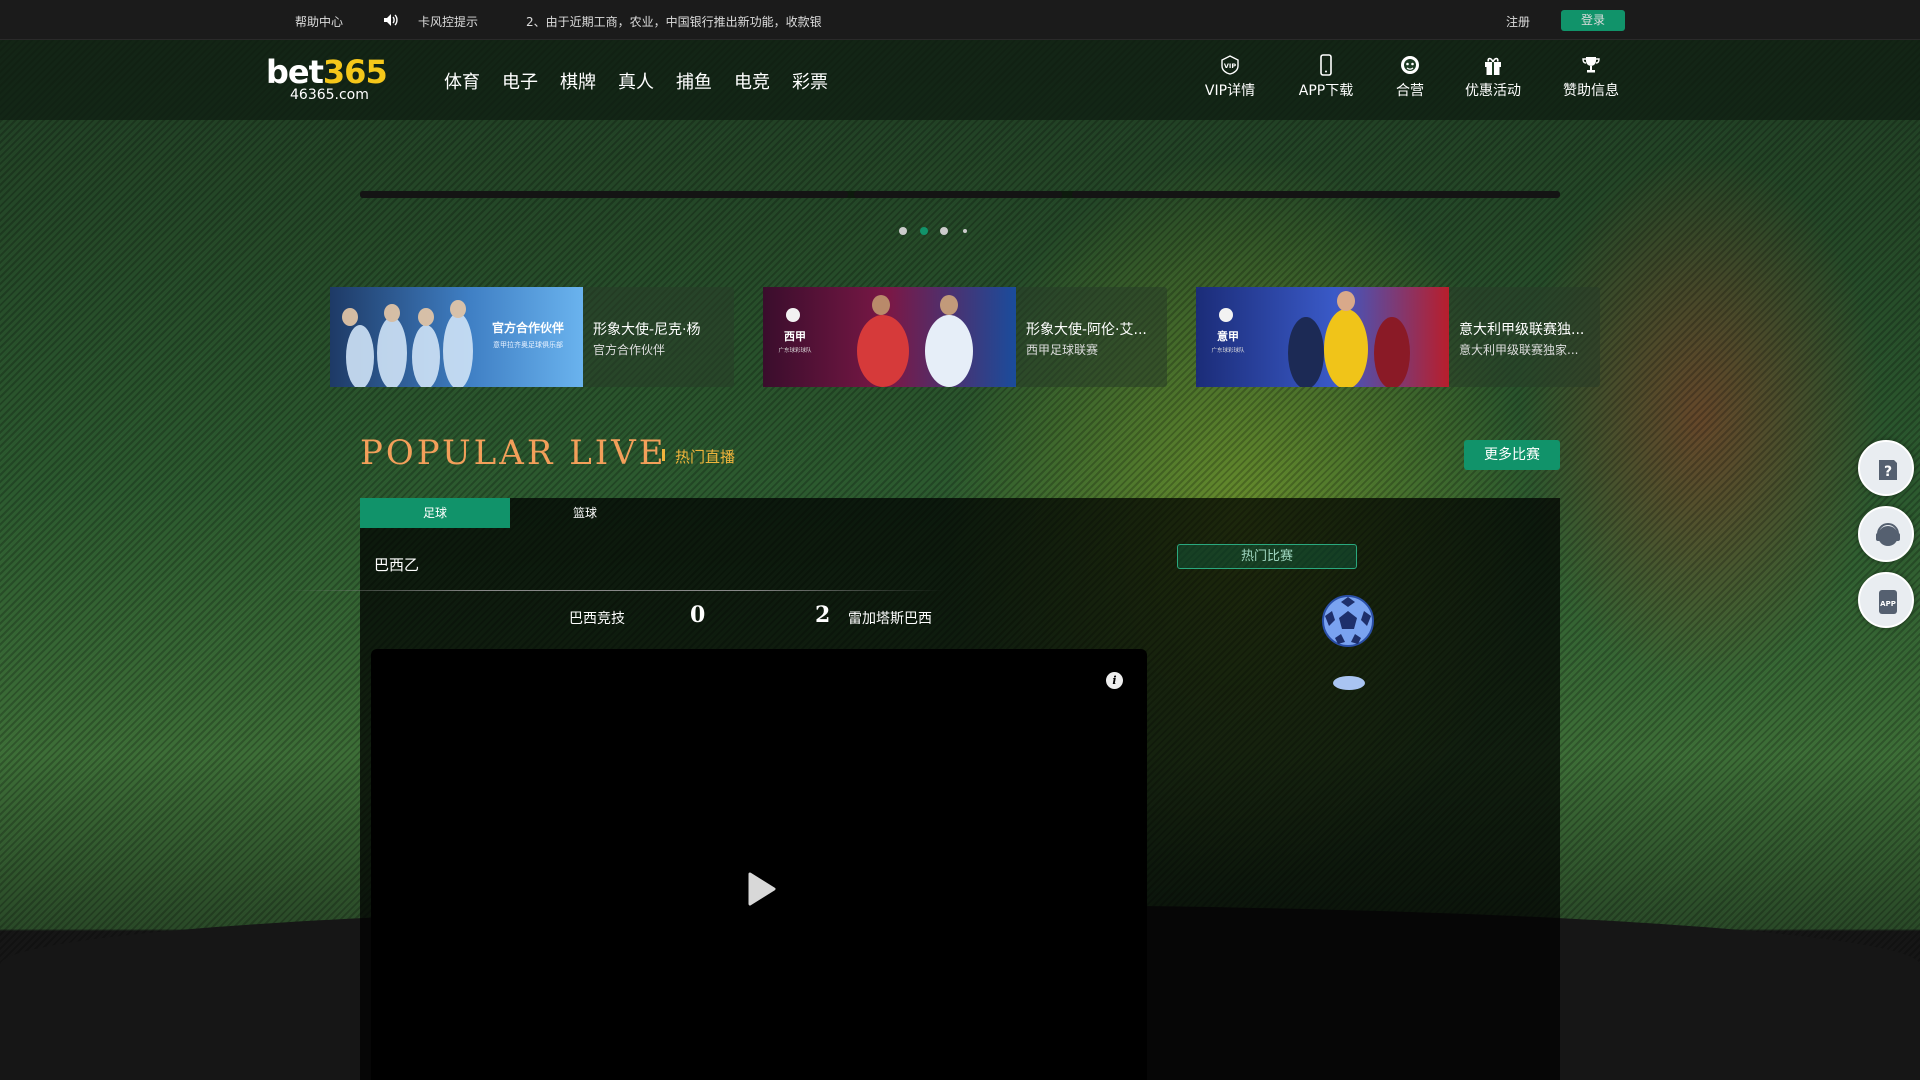 The height and width of the screenshot is (1080, 1920). What do you see at coordinates (585, 513) in the screenshot?
I see `tab-basketball: 篮球` at bounding box center [585, 513].